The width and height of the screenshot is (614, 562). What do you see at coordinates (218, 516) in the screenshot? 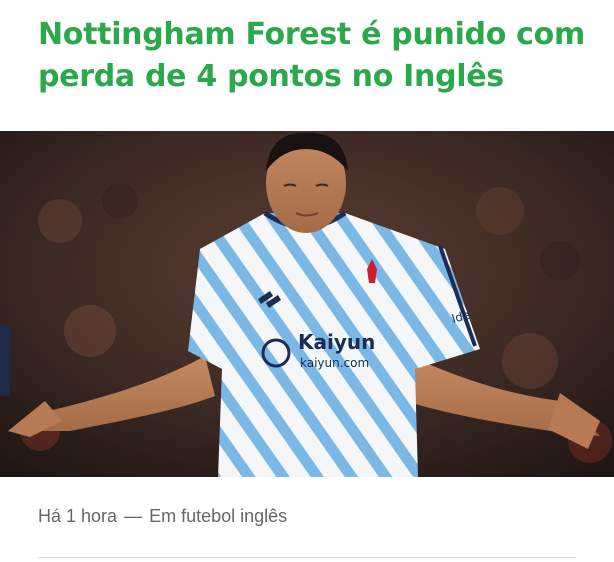
I see `article-category: Em futebol inglês` at bounding box center [218, 516].